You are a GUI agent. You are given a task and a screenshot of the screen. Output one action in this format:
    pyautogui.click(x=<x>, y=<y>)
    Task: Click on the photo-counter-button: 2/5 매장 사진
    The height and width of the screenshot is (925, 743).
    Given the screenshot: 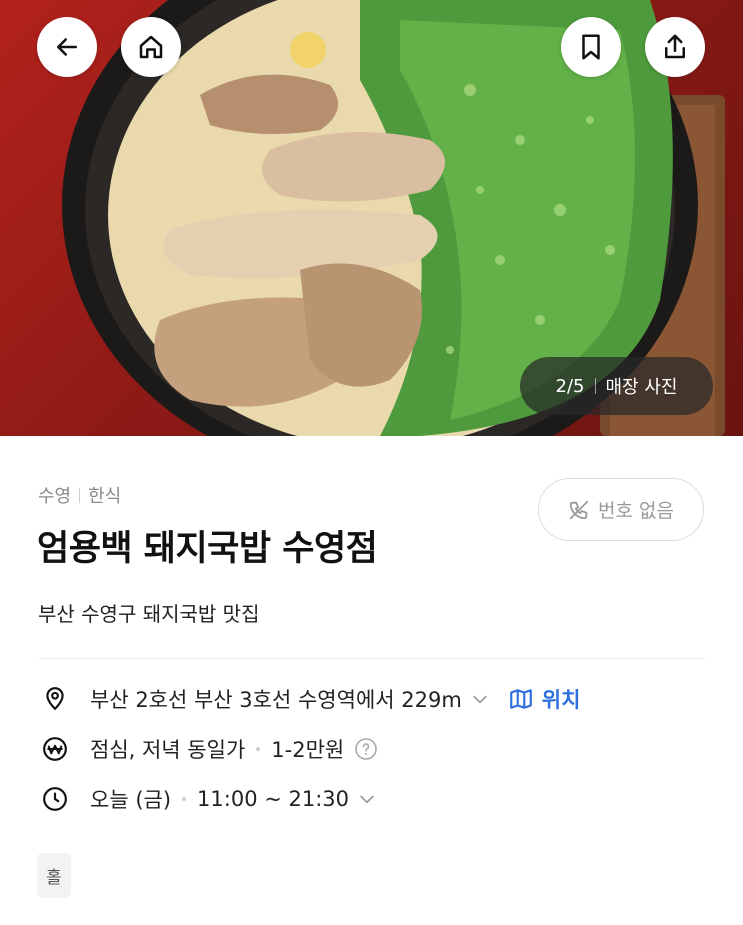 What is the action you would take?
    pyautogui.click(x=616, y=386)
    